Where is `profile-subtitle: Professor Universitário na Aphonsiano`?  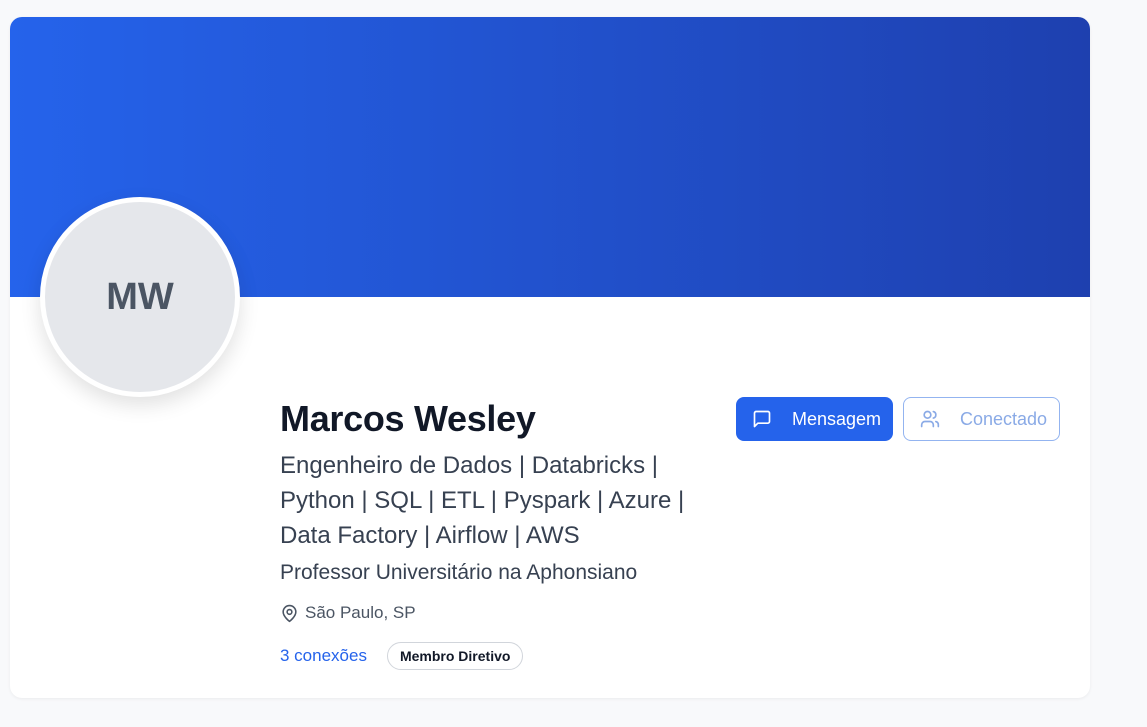 profile-subtitle: Professor Universitário na Aphonsiano is located at coordinates (459, 572).